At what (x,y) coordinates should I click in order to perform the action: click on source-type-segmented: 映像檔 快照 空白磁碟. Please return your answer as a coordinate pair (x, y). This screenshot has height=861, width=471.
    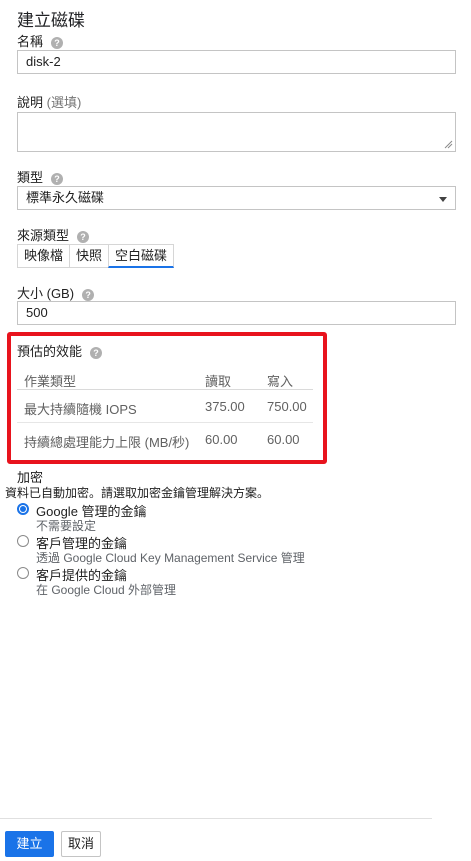
    Looking at the image, I should click on (96, 256).